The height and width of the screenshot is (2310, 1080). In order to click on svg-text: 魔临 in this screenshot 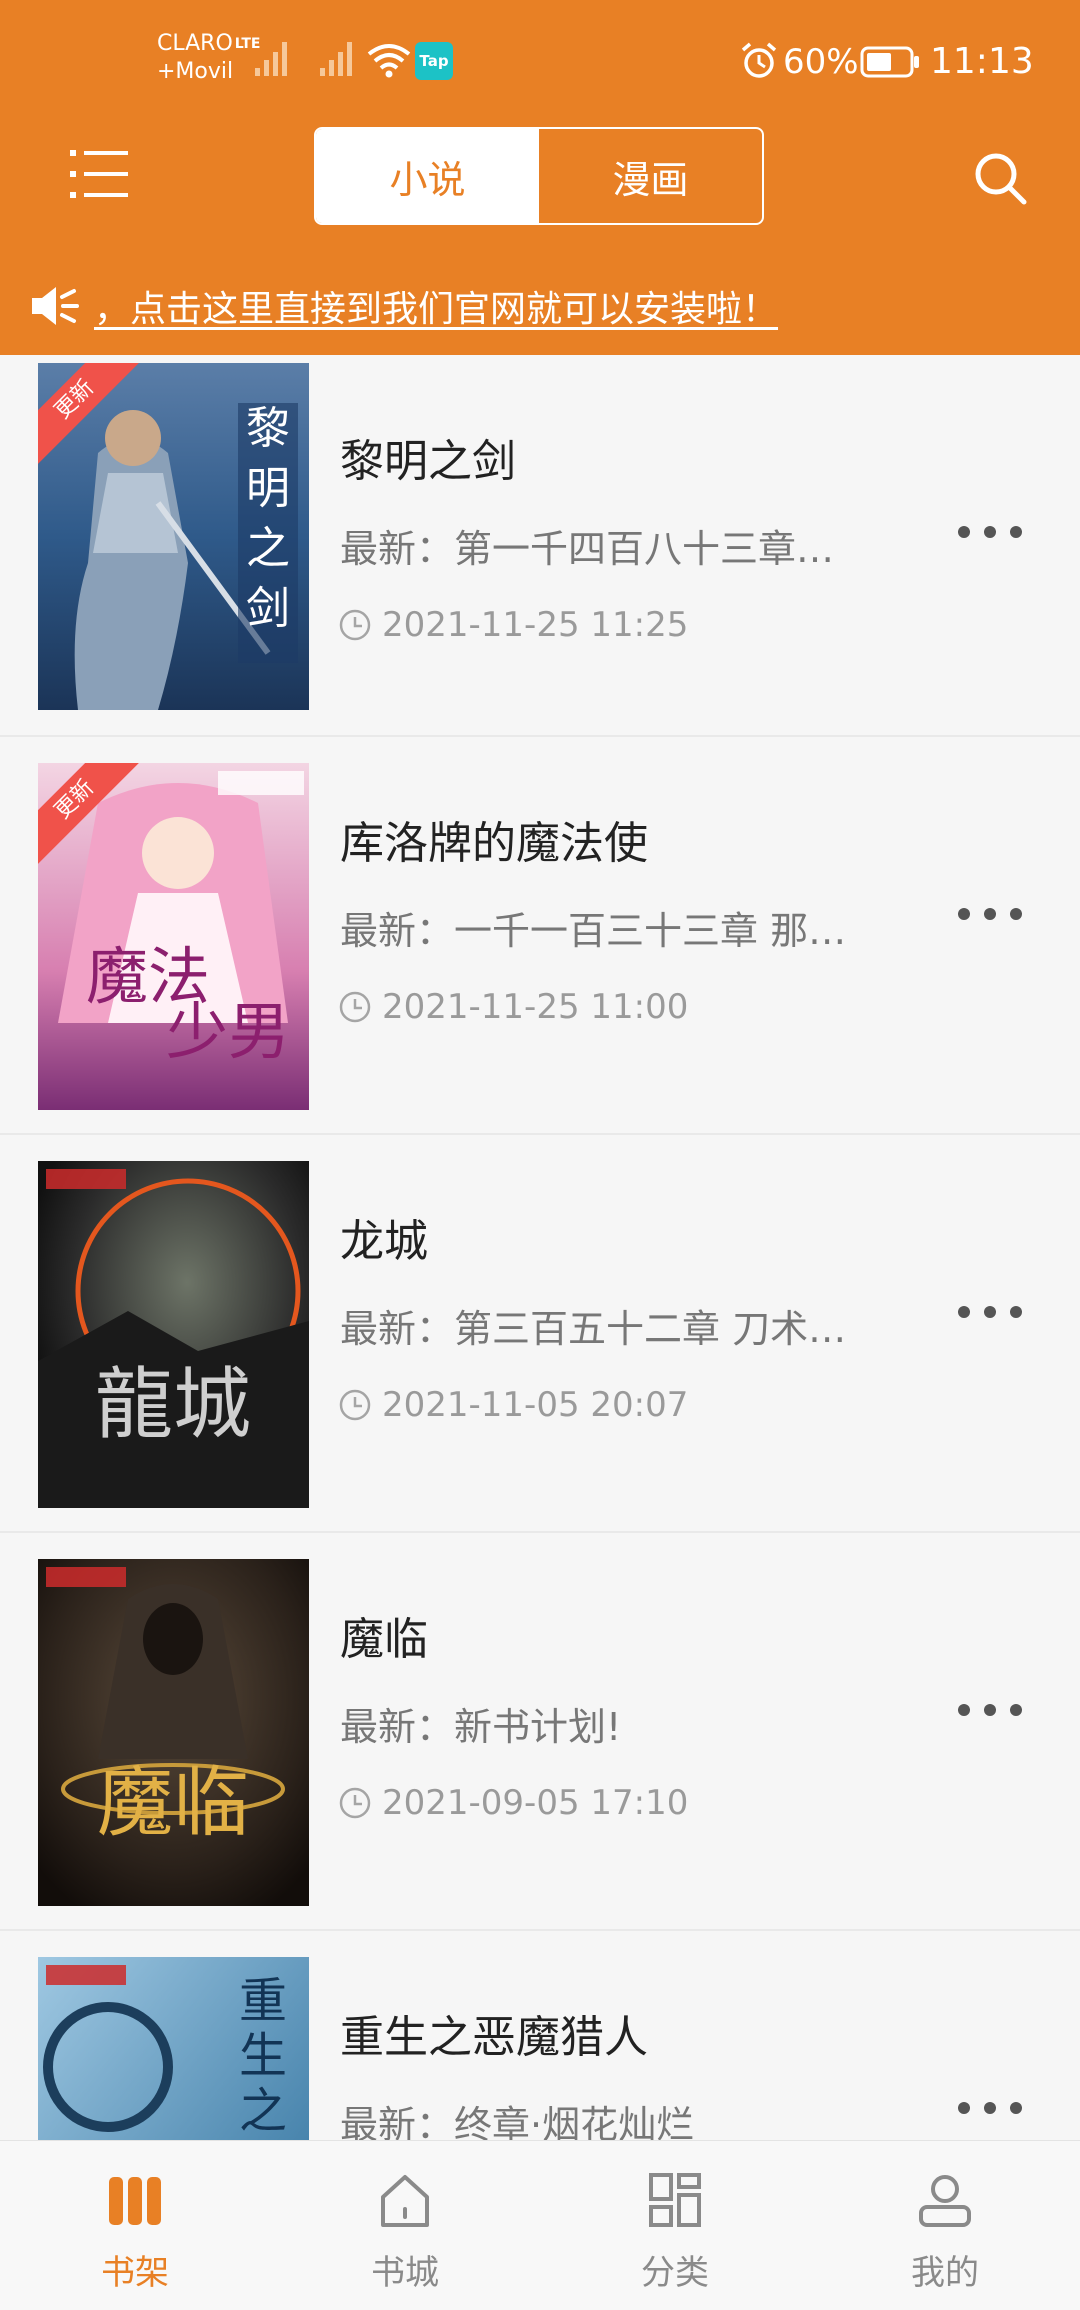, I will do `click(173, 1802)`.